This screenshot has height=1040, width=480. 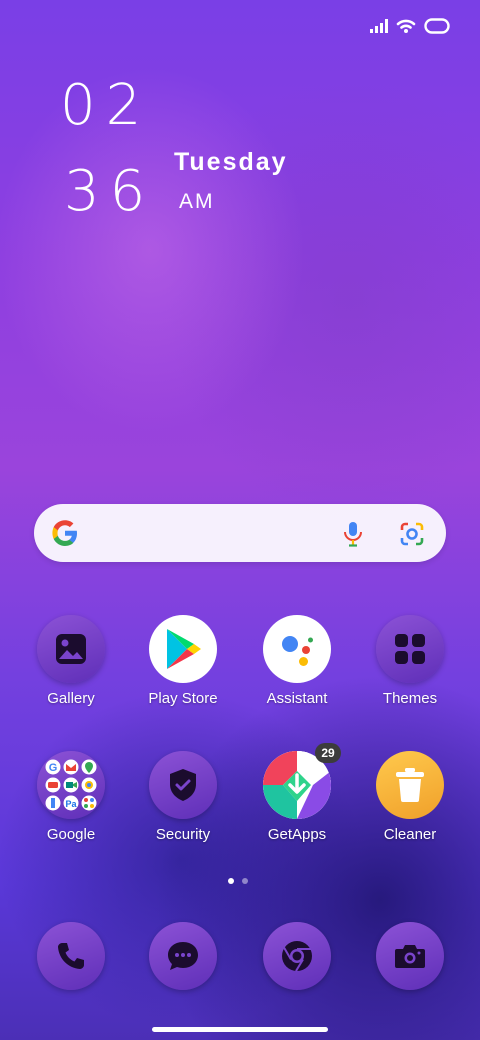 I want to click on app-themes: Themes, so click(x=410, y=661).